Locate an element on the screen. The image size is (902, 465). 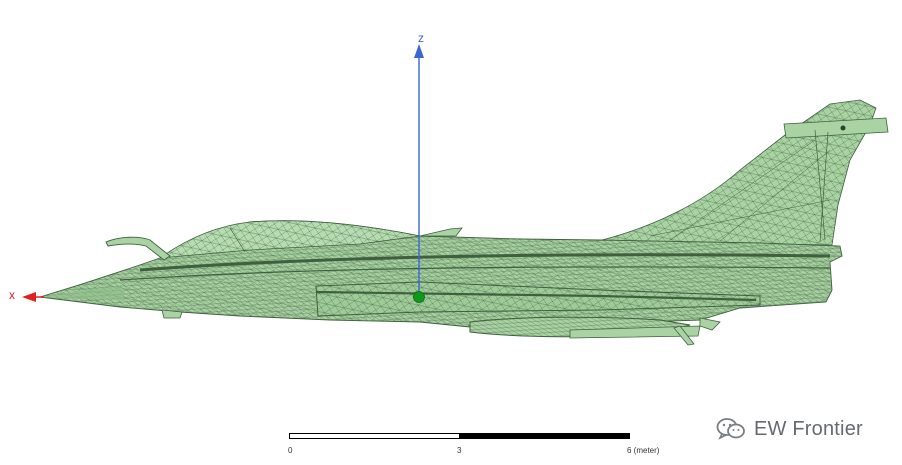
x-axis-label: x is located at coordinates (12, 295).